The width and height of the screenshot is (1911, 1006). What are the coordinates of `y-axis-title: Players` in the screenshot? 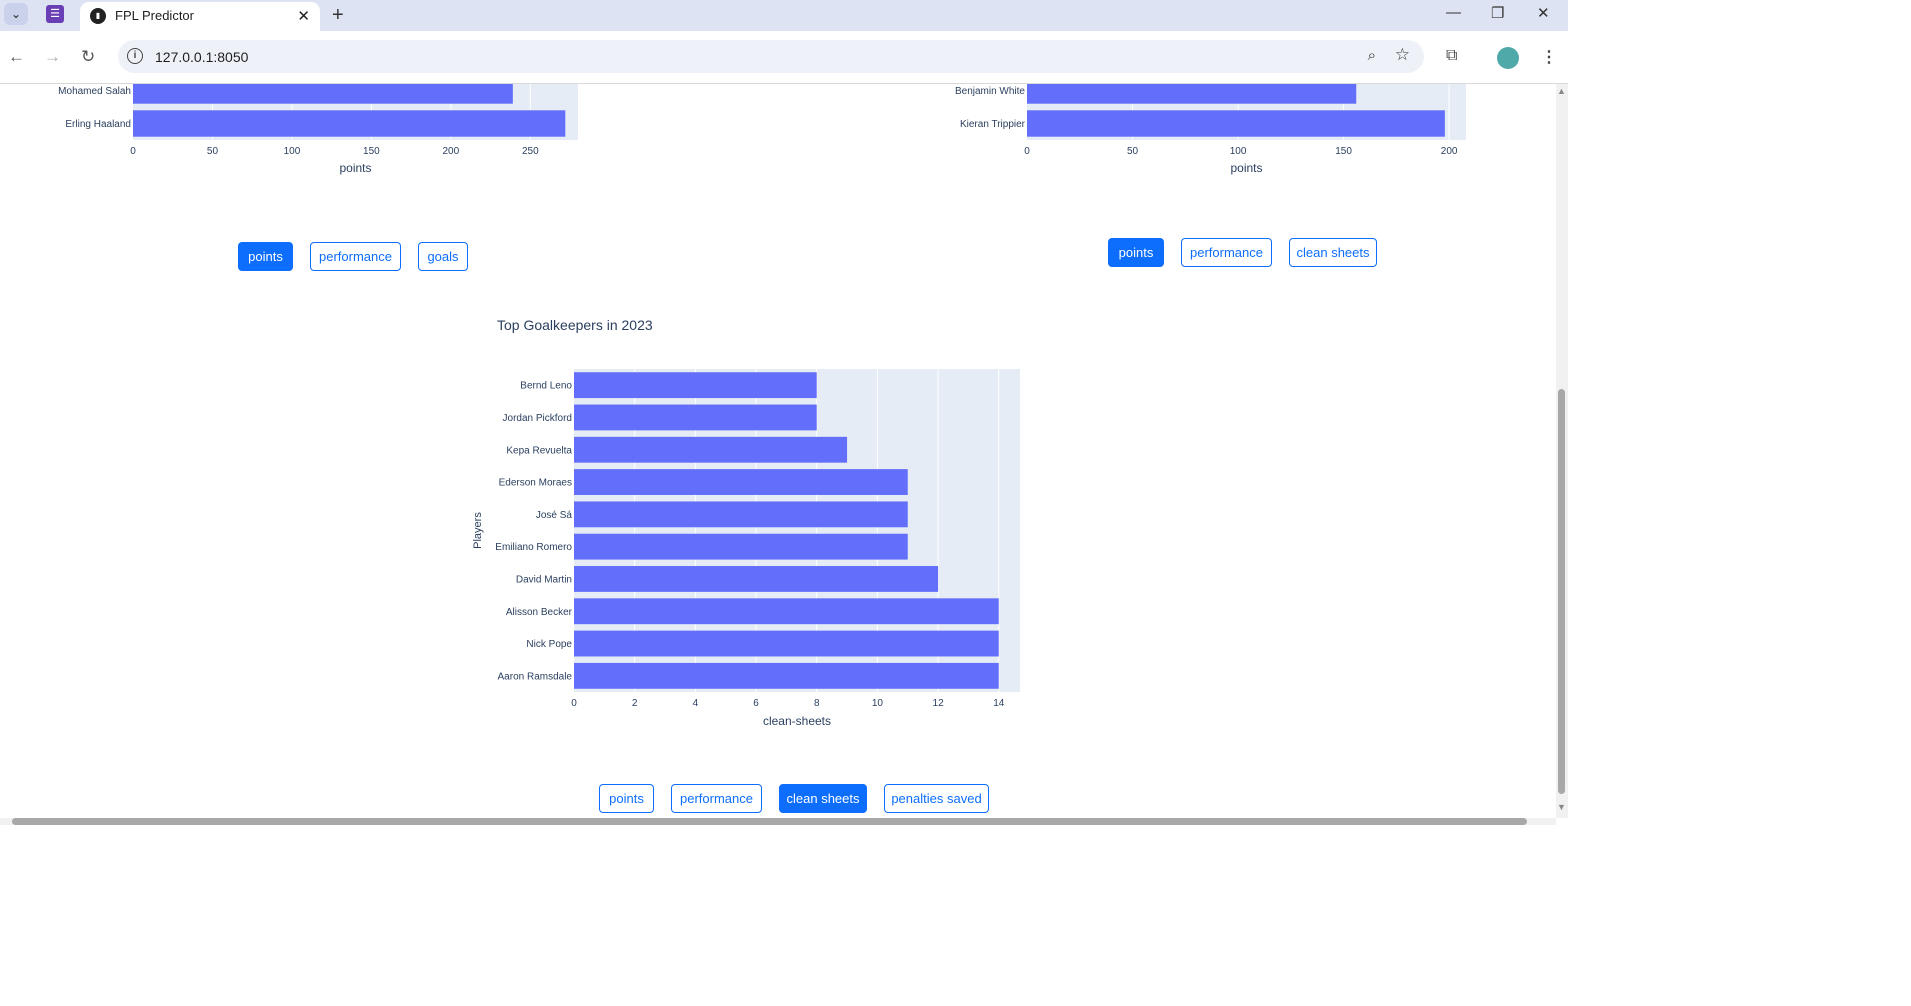 It's located at (478, 530).